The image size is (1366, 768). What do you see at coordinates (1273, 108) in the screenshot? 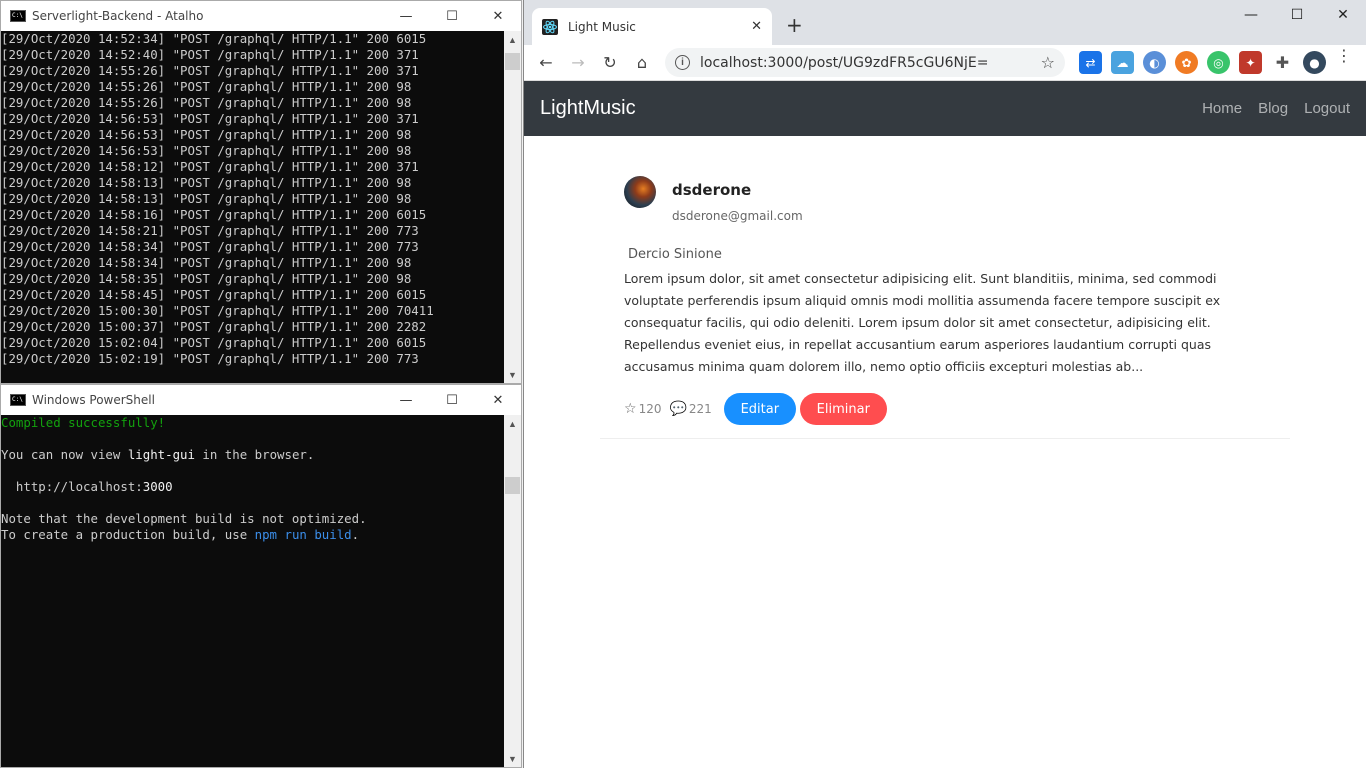
I see `nav-blog-link: Blog` at bounding box center [1273, 108].